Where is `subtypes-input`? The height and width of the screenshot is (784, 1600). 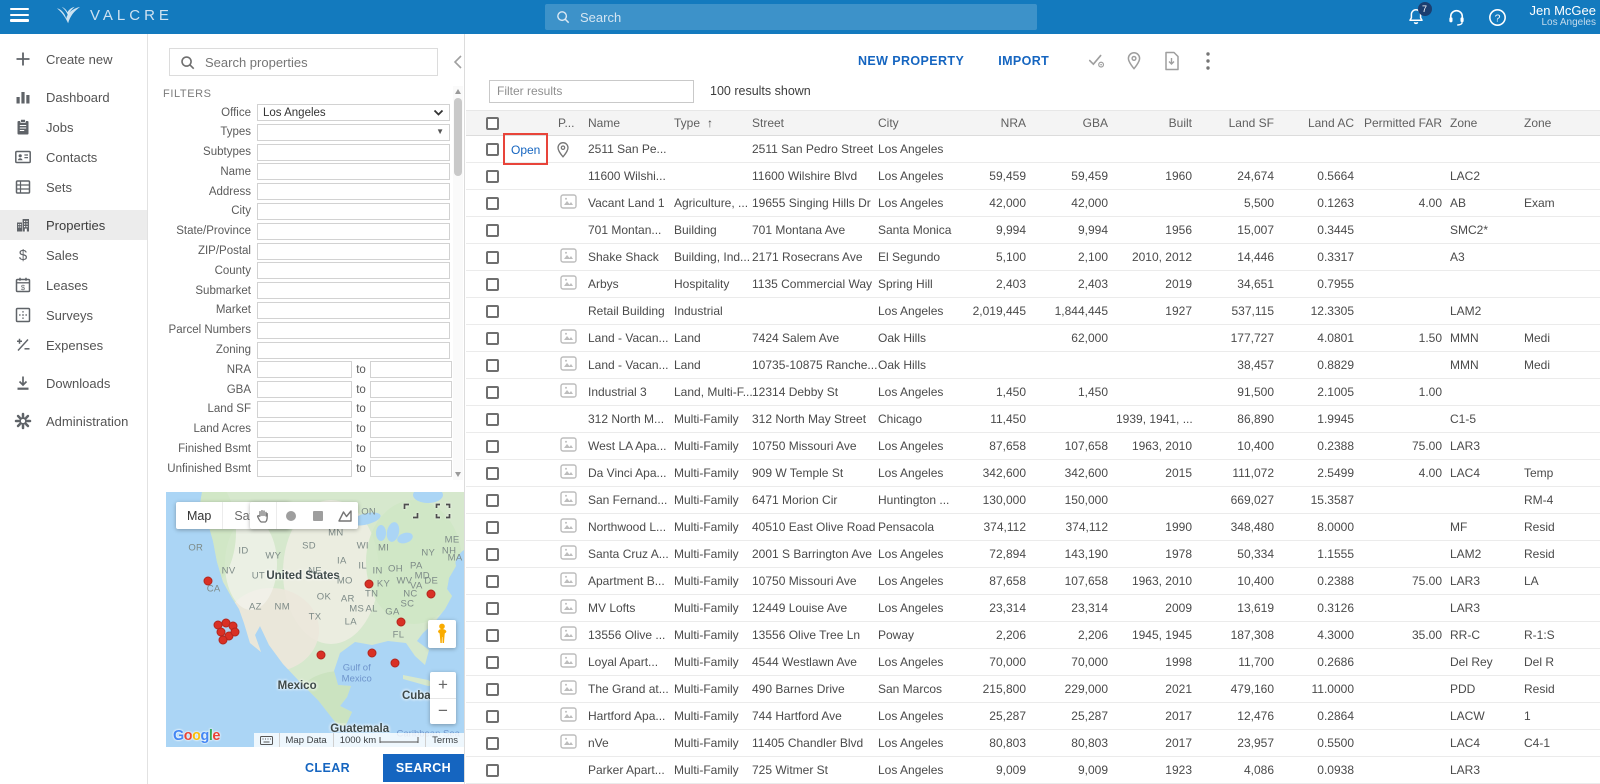
subtypes-input is located at coordinates (353, 152).